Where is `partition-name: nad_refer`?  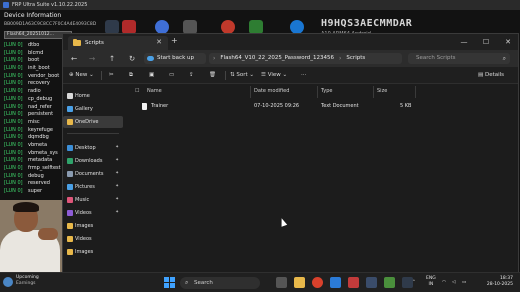 partition-name: nad_refer is located at coordinates (40, 106).